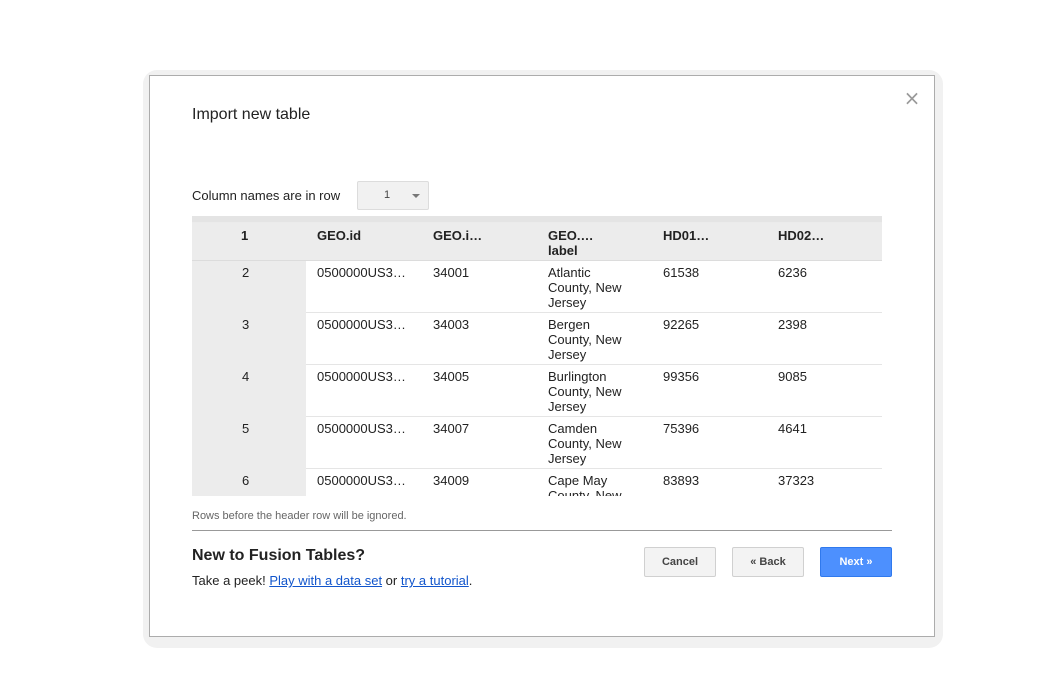 The width and height of the screenshot is (1056, 689). Describe the element at coordinates (563, 250) in the screenshot. I see `column-header-line: label` at that location.